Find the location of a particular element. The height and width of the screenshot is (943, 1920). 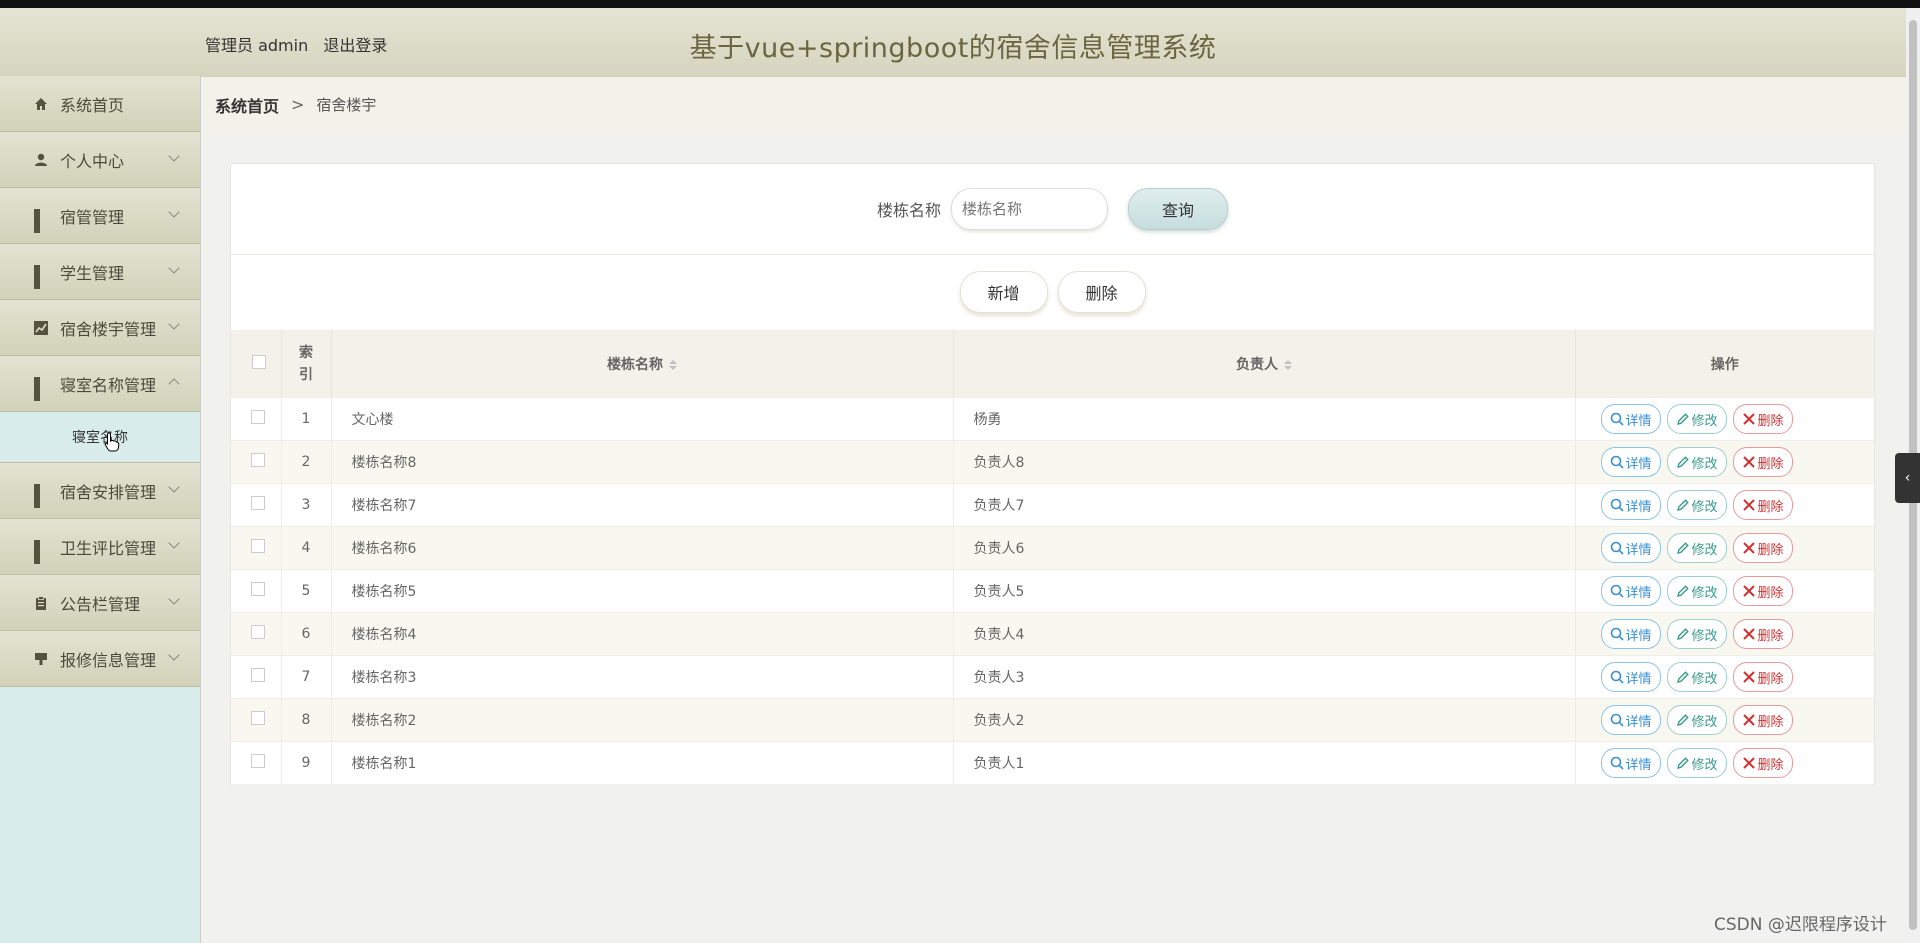

row-manager: 负责人1 is located at coordinates (1264, 763).